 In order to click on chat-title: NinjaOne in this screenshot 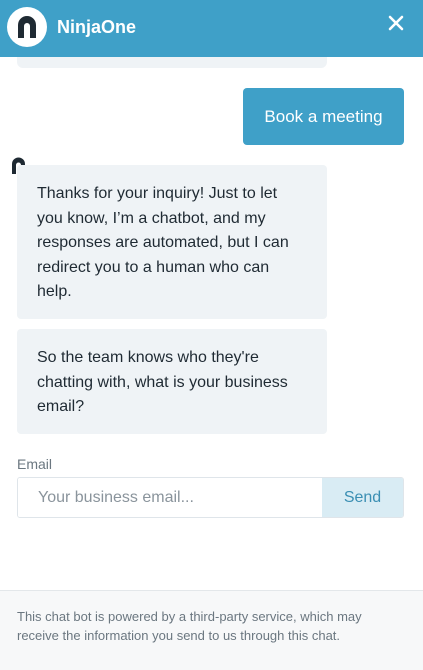, I will do `click(97, 27)`.